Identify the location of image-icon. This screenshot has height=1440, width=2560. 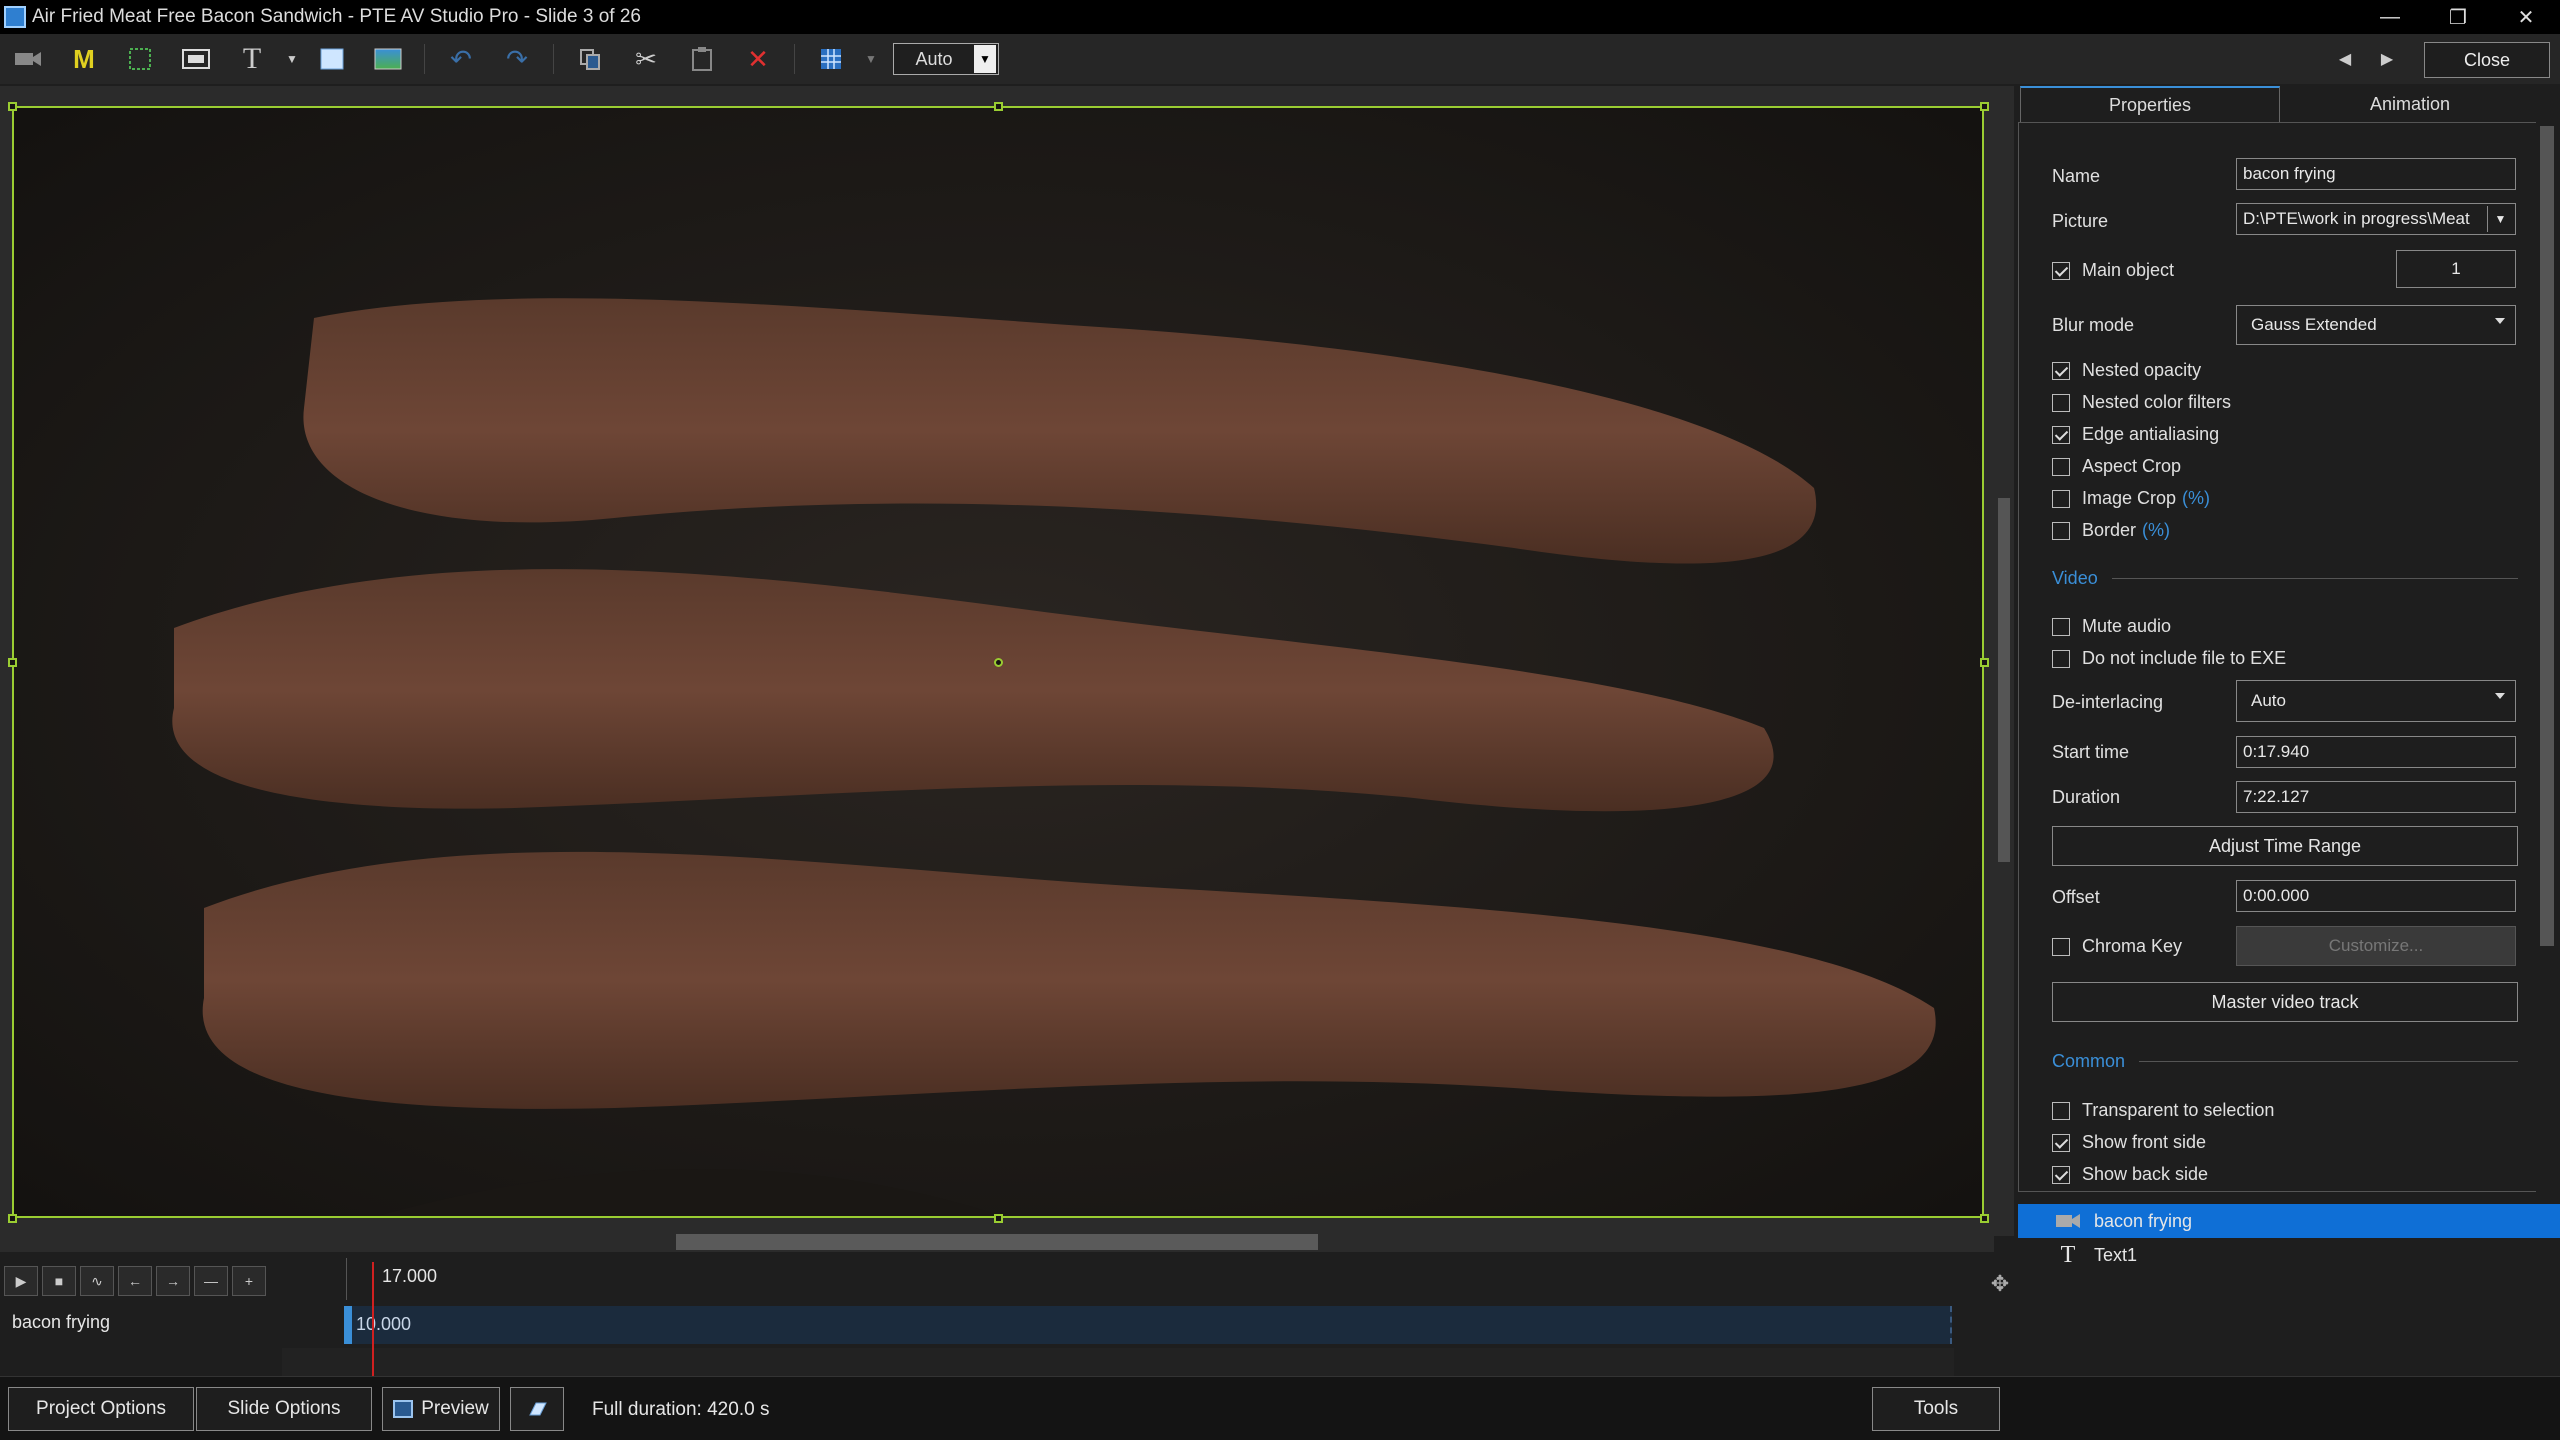
(196, 59).